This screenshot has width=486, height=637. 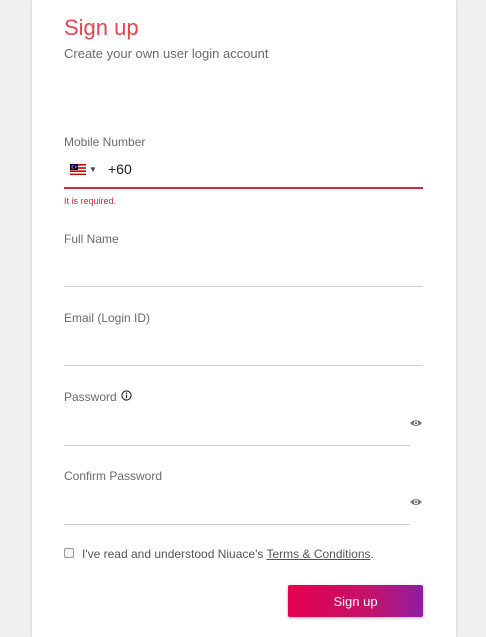 I want to click on mobile-number-error: It is required., so click(x=90, y=201).